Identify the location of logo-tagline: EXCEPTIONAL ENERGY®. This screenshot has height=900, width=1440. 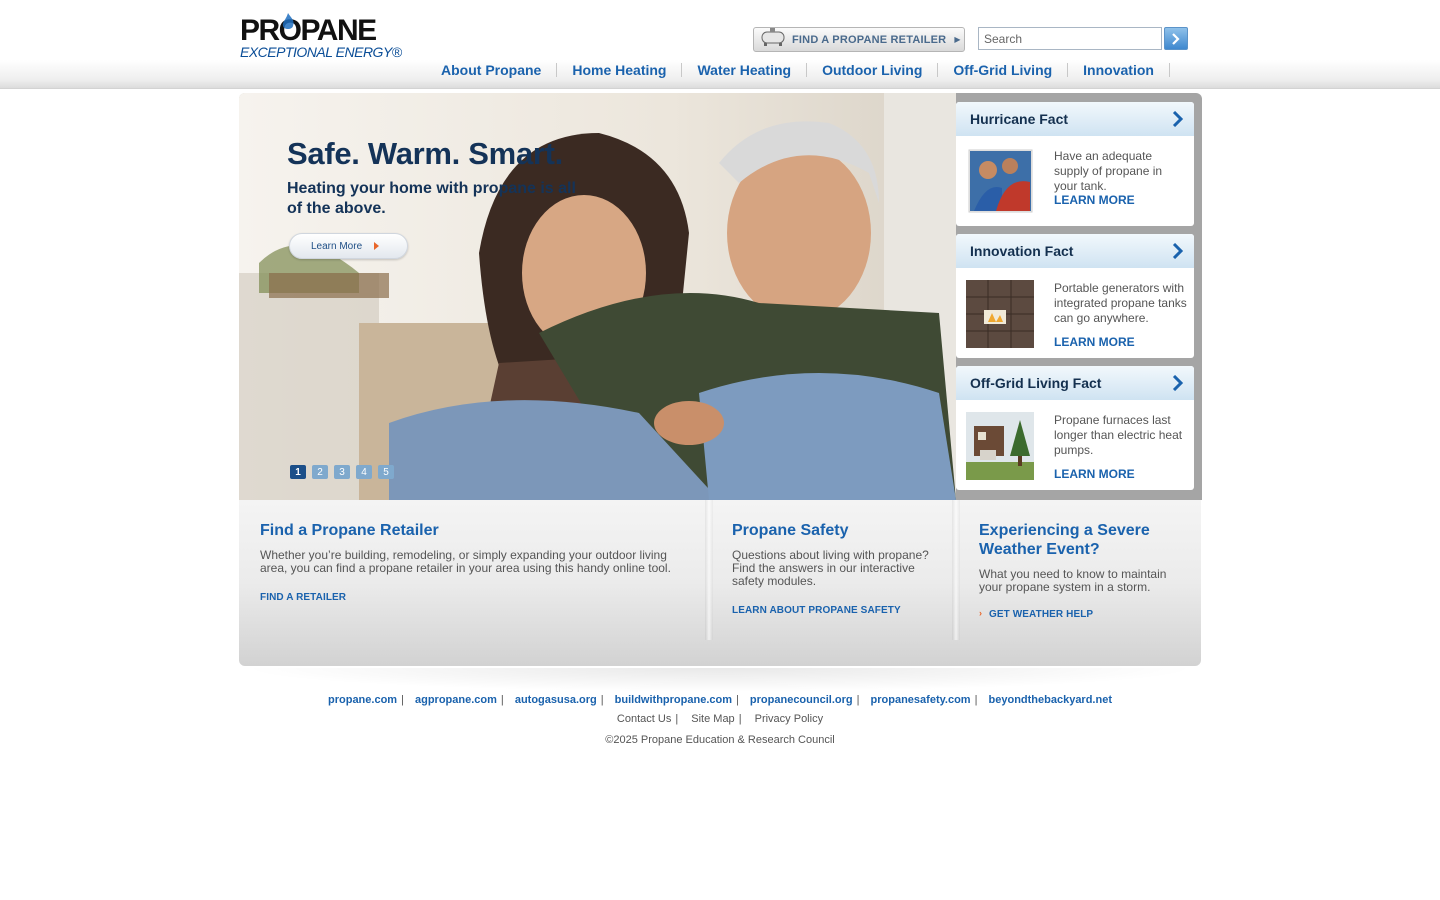
(321, 52).